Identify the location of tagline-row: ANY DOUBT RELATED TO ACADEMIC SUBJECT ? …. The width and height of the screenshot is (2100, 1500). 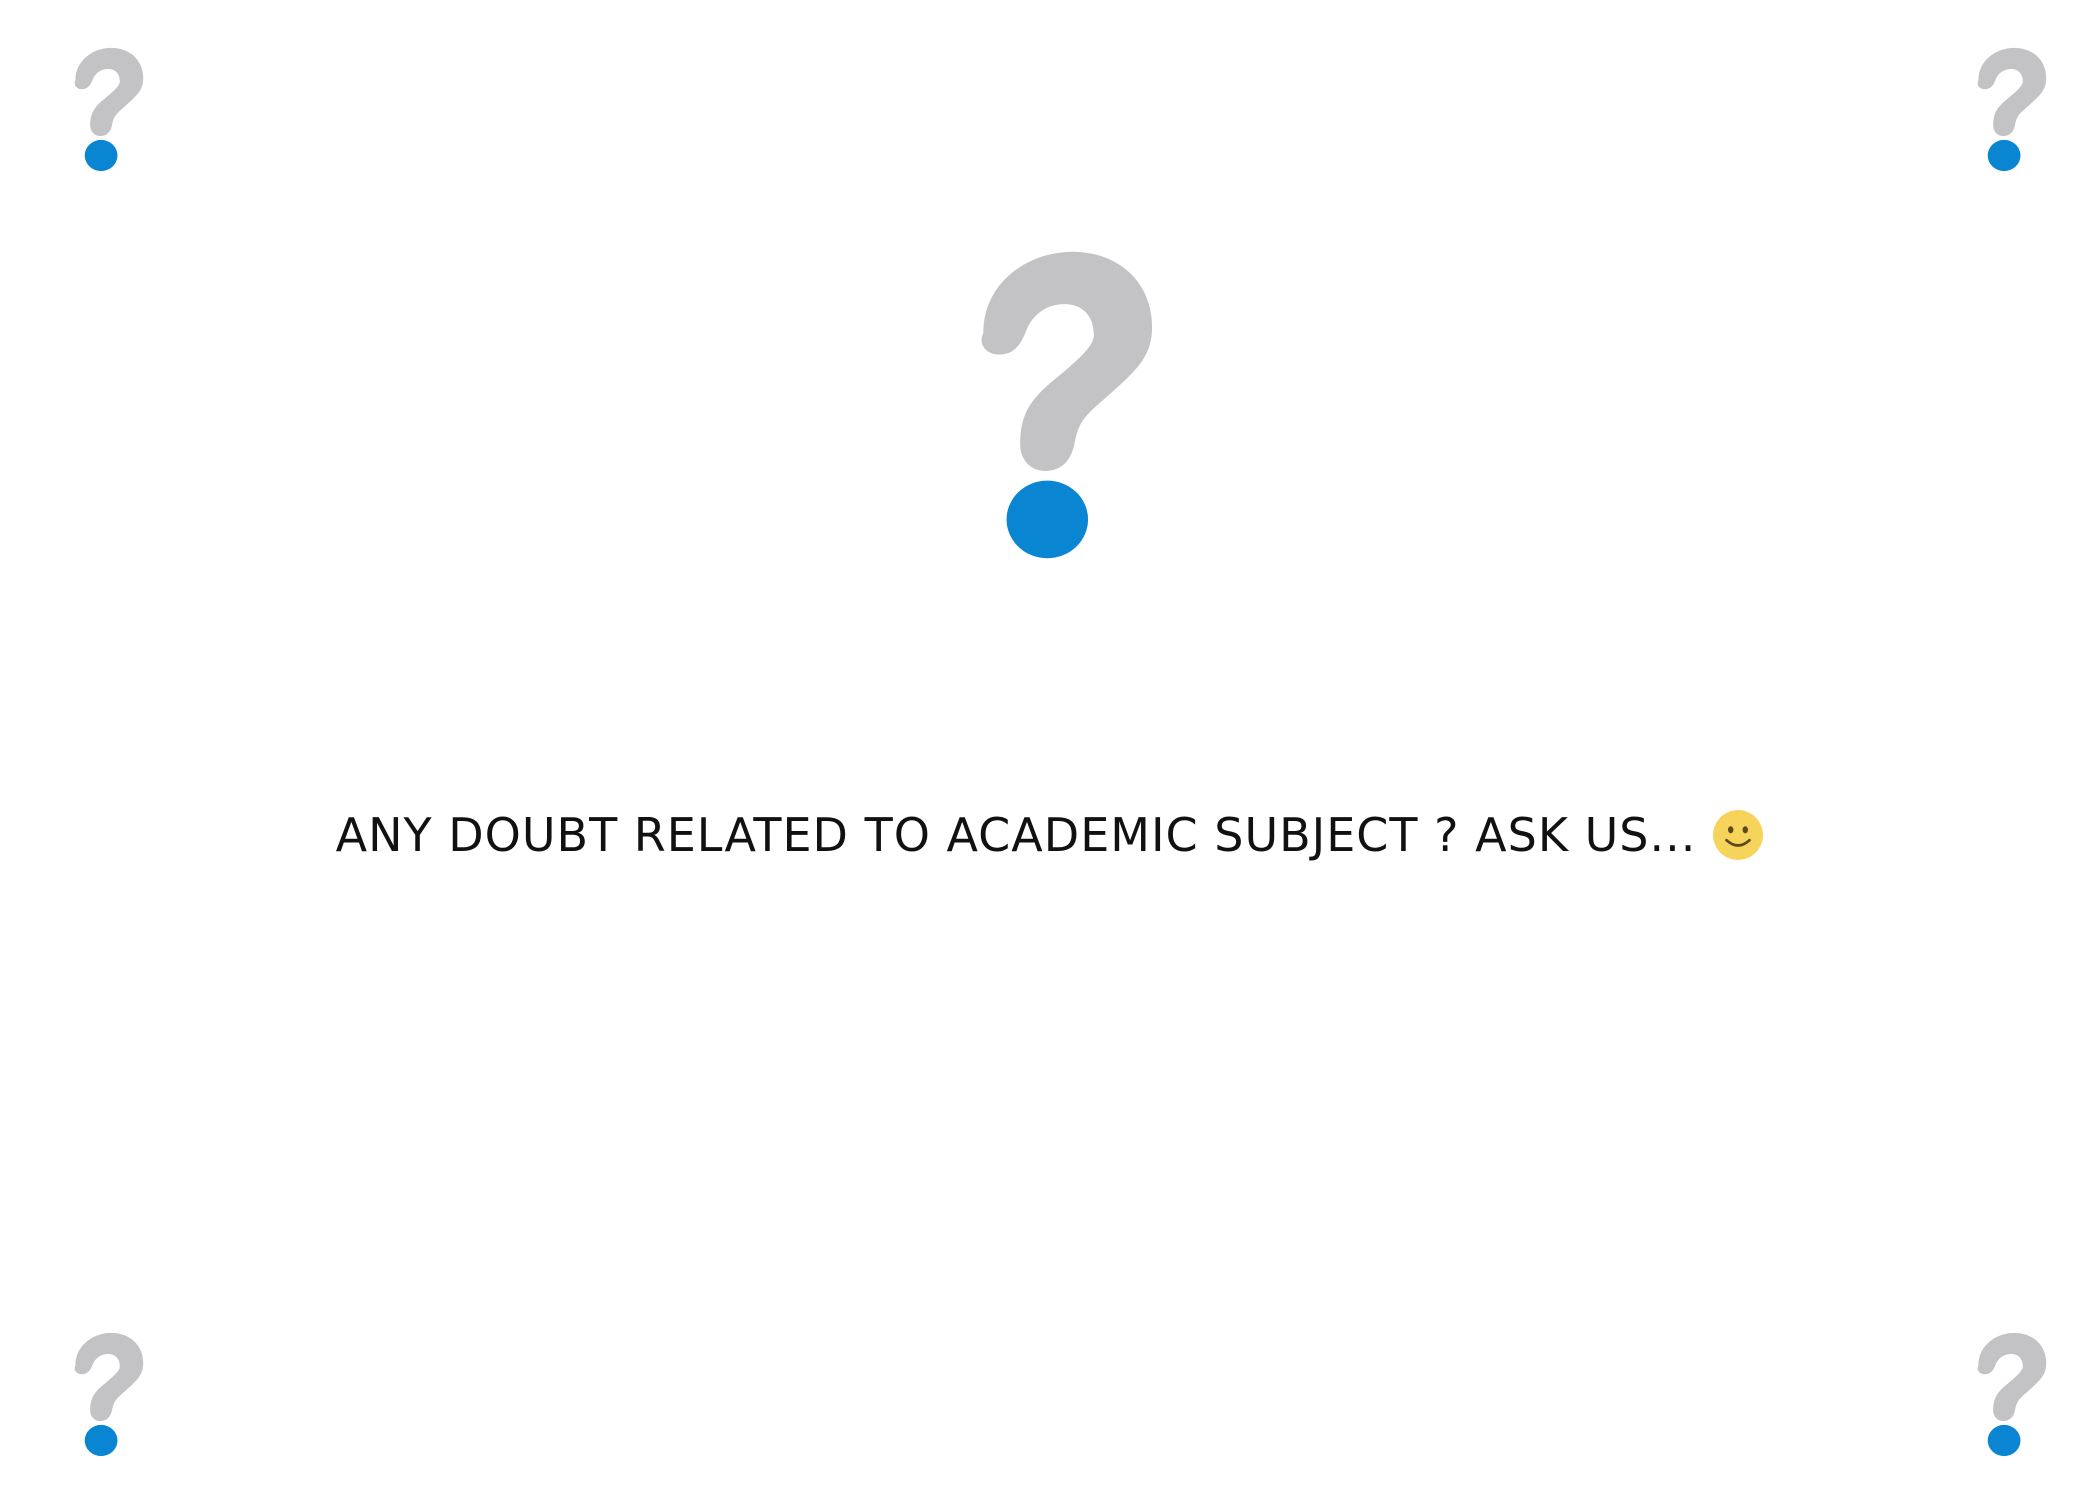
(1050, 835).